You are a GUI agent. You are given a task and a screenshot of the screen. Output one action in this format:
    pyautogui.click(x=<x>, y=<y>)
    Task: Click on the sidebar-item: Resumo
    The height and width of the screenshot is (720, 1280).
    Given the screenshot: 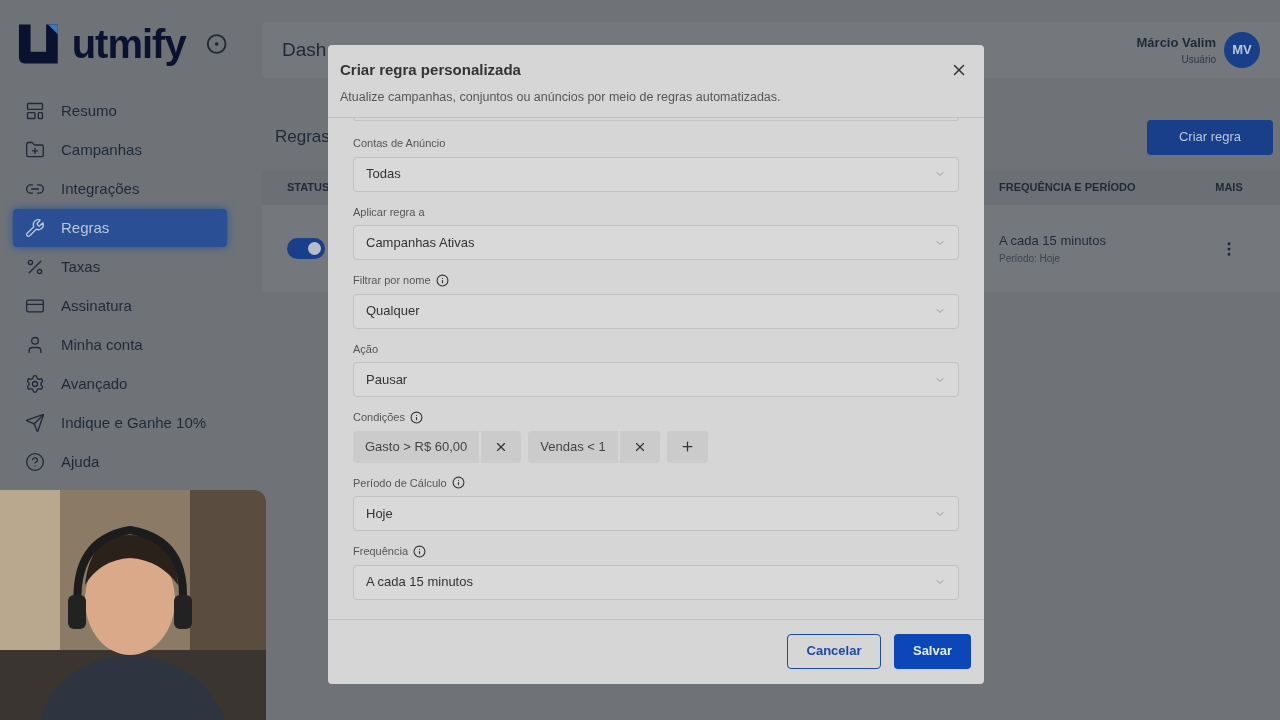 What is the action you would take?
    pyautogui.click(x=120, y=111)
    